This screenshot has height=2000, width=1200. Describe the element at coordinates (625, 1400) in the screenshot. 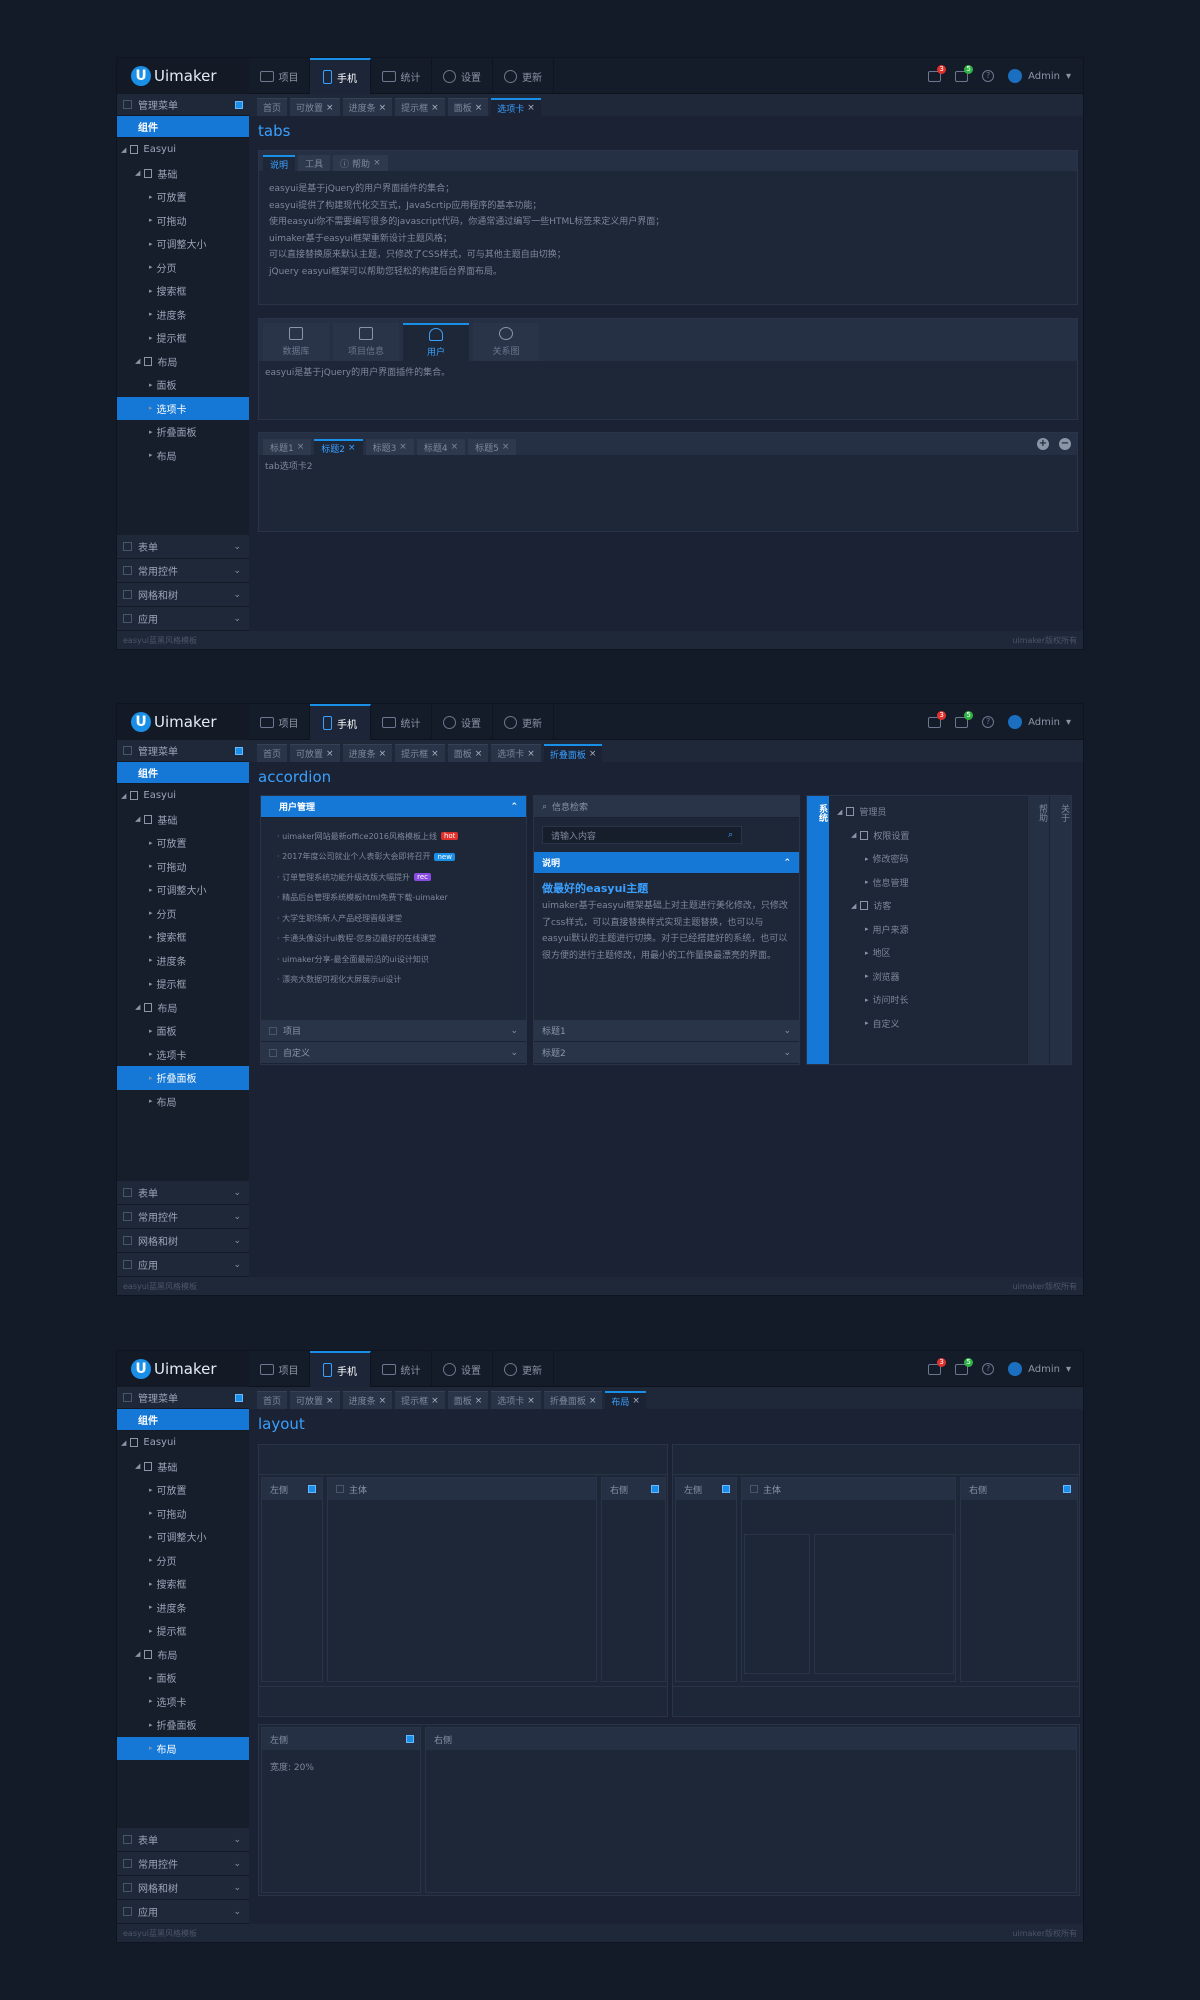

I see `page-tab: 布局 ×` at that location.